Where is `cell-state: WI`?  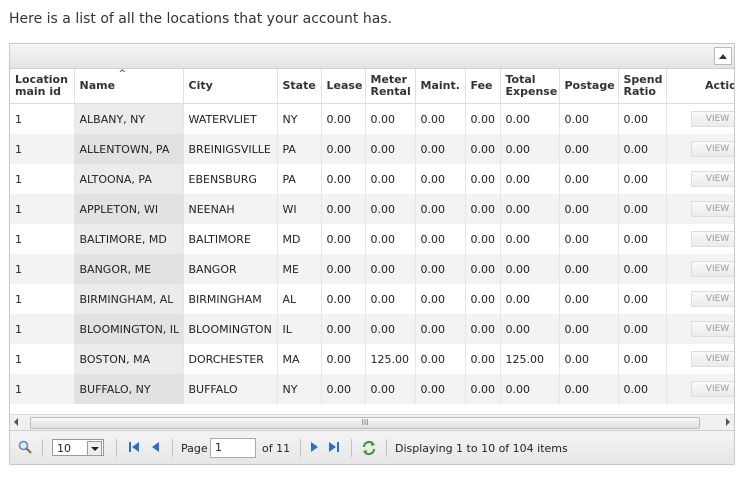 cell-state: WI is located at coordinates (299, 209).